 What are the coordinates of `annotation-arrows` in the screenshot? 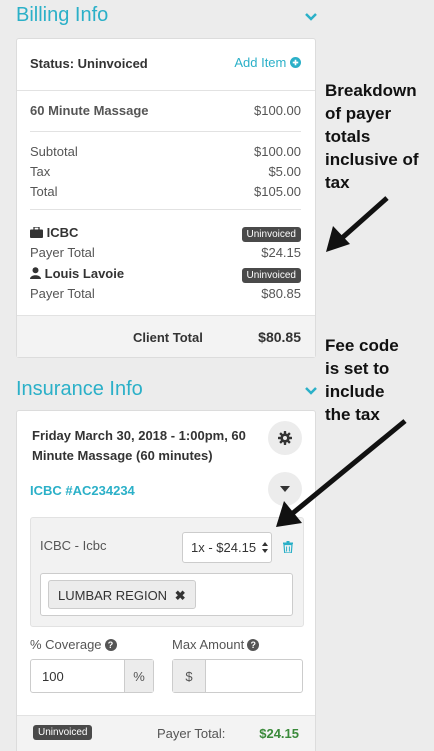 It's located at (341, 361).